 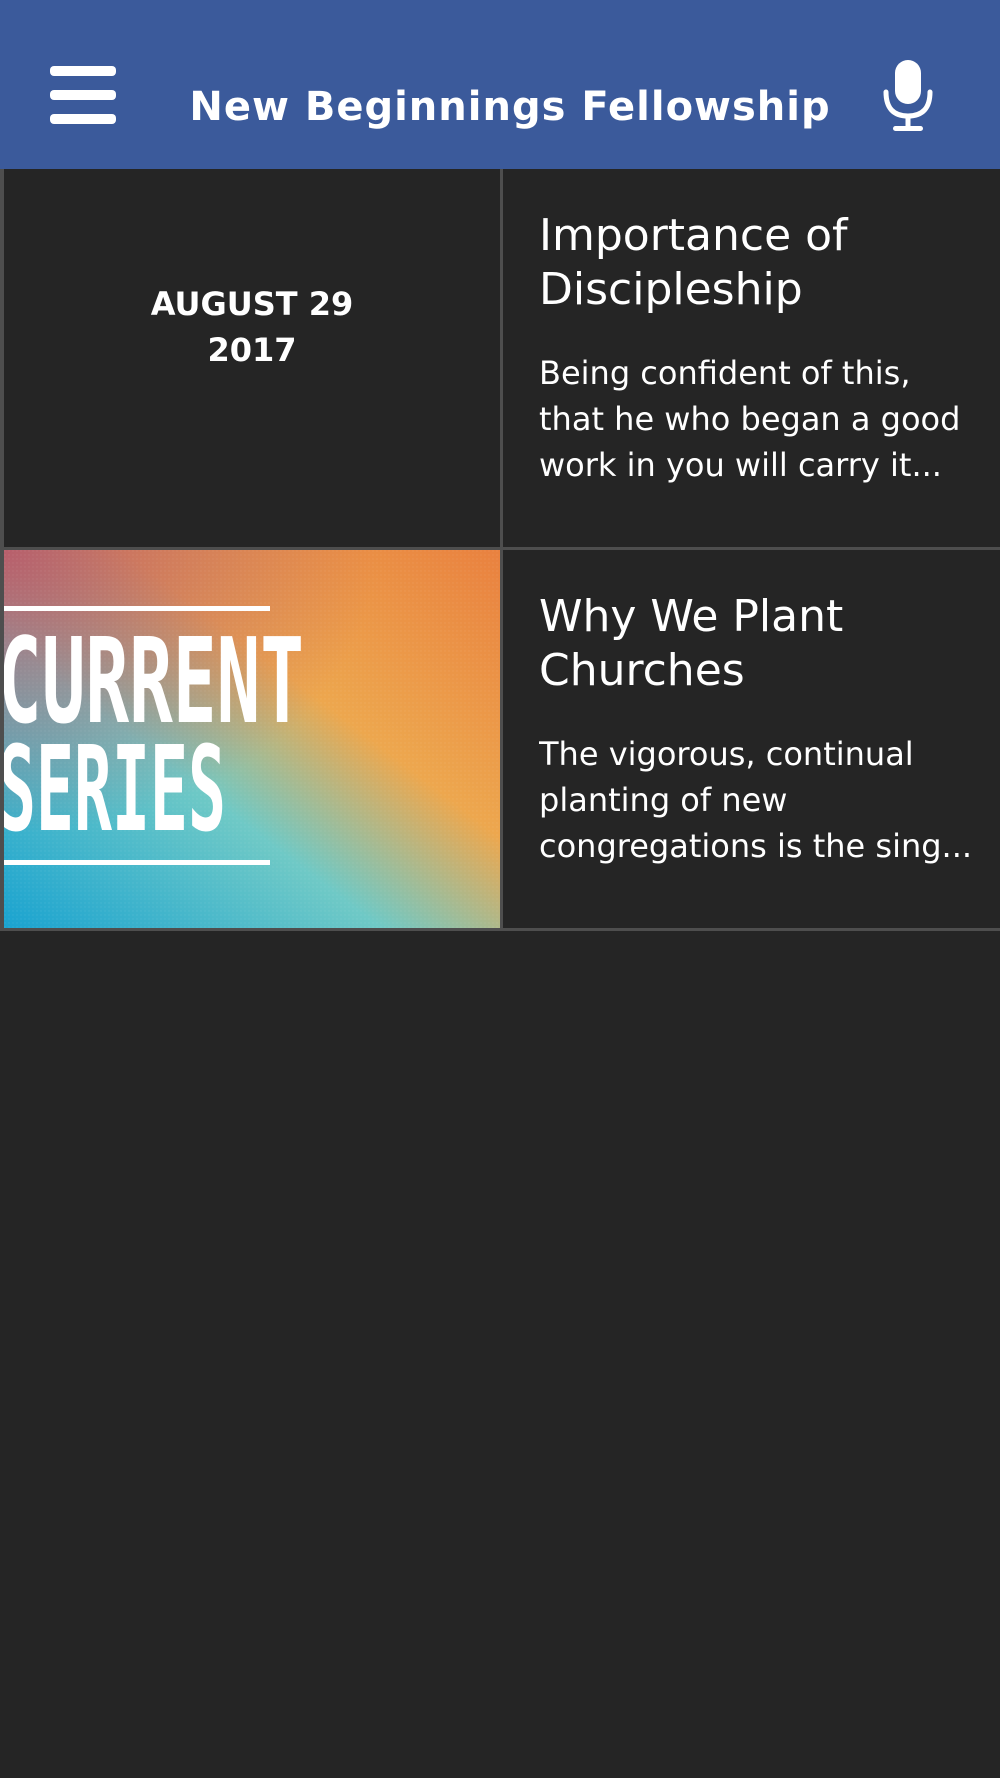 What do you see at coordinates (759, 644) in the screenshot?
I see `item-title: Why We Plant Churches` at bounding box center [759, 644].